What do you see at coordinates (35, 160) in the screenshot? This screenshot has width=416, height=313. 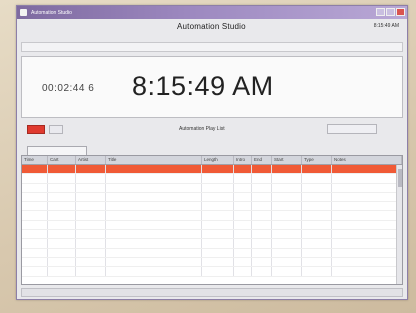 I see `column-header: Time` at bounding box center [35, 160].